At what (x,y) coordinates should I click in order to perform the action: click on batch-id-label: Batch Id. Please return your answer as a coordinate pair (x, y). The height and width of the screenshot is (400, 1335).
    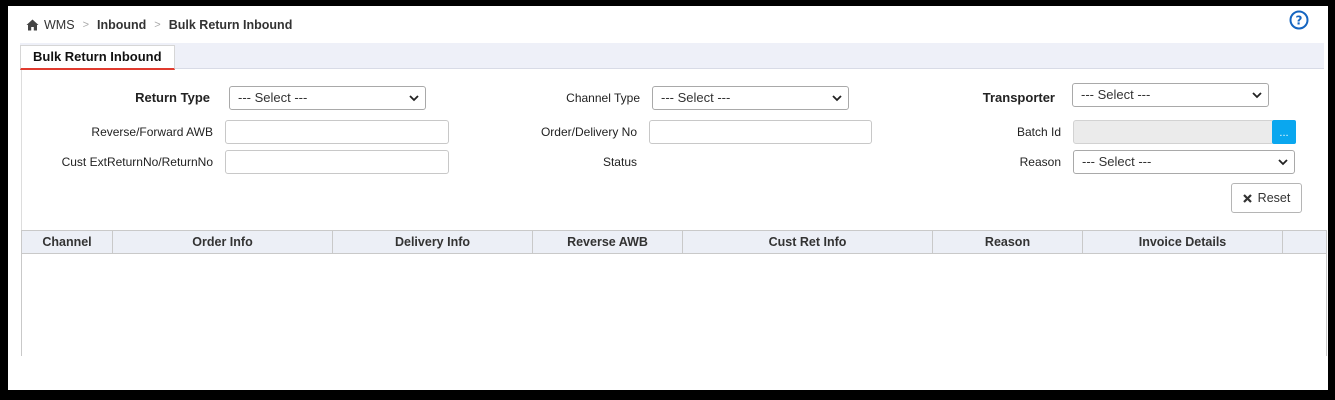
    Looking at the image, I should click on (1038, 132).